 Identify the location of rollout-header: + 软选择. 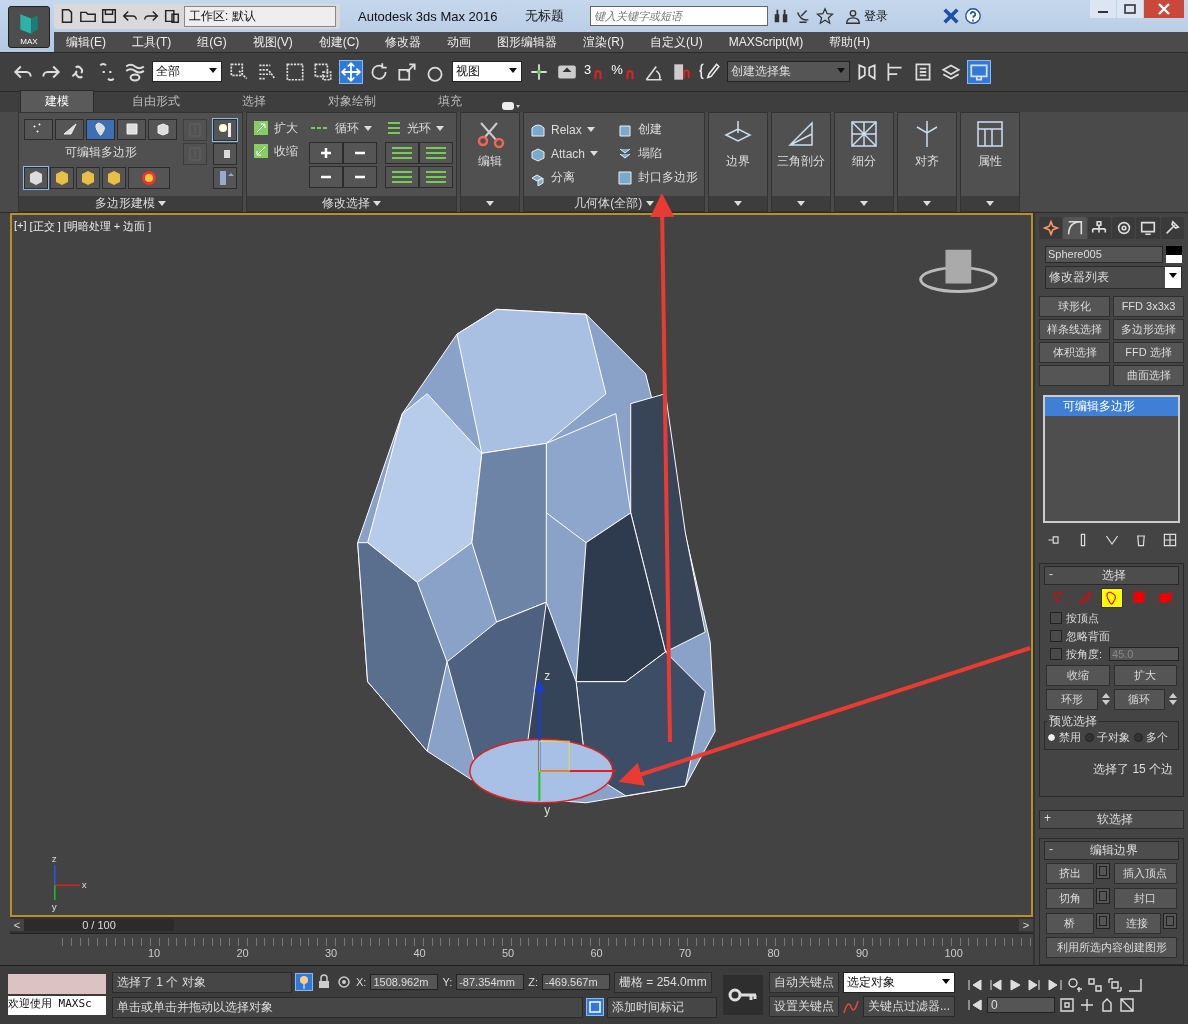
(1112, 819).